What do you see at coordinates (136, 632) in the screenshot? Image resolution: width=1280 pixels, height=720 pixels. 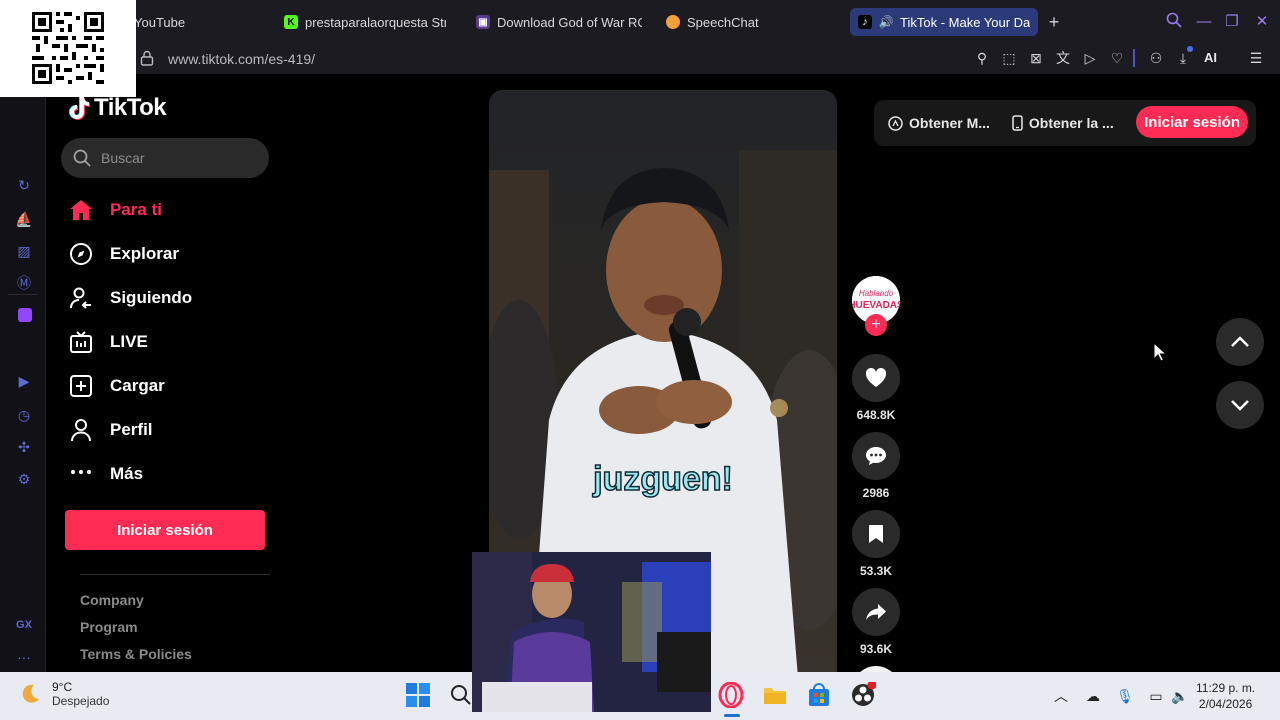 I see `footer-link-program: Program` at bounding box center [136, 632].